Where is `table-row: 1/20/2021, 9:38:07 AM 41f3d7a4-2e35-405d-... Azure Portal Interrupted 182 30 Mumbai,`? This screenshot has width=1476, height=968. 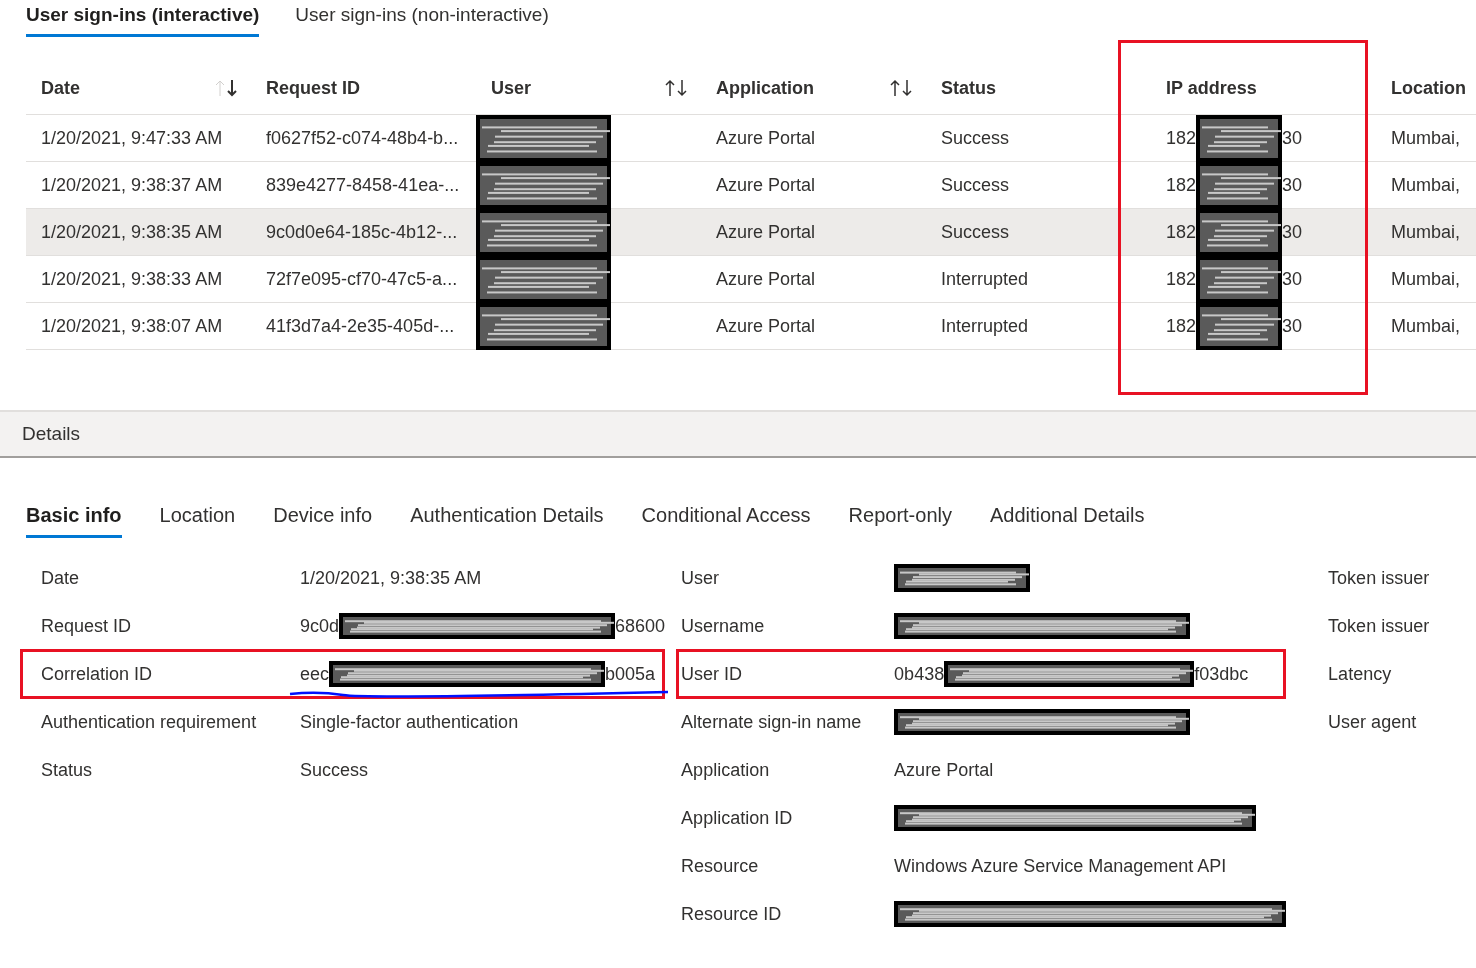 table-row: 1/20/2021, 9:38:07 AM 41f3d7a4-2e35-405d-... Azure Portal Interrupted 182 30 Mumbai, is located at coordinates (751, 326).